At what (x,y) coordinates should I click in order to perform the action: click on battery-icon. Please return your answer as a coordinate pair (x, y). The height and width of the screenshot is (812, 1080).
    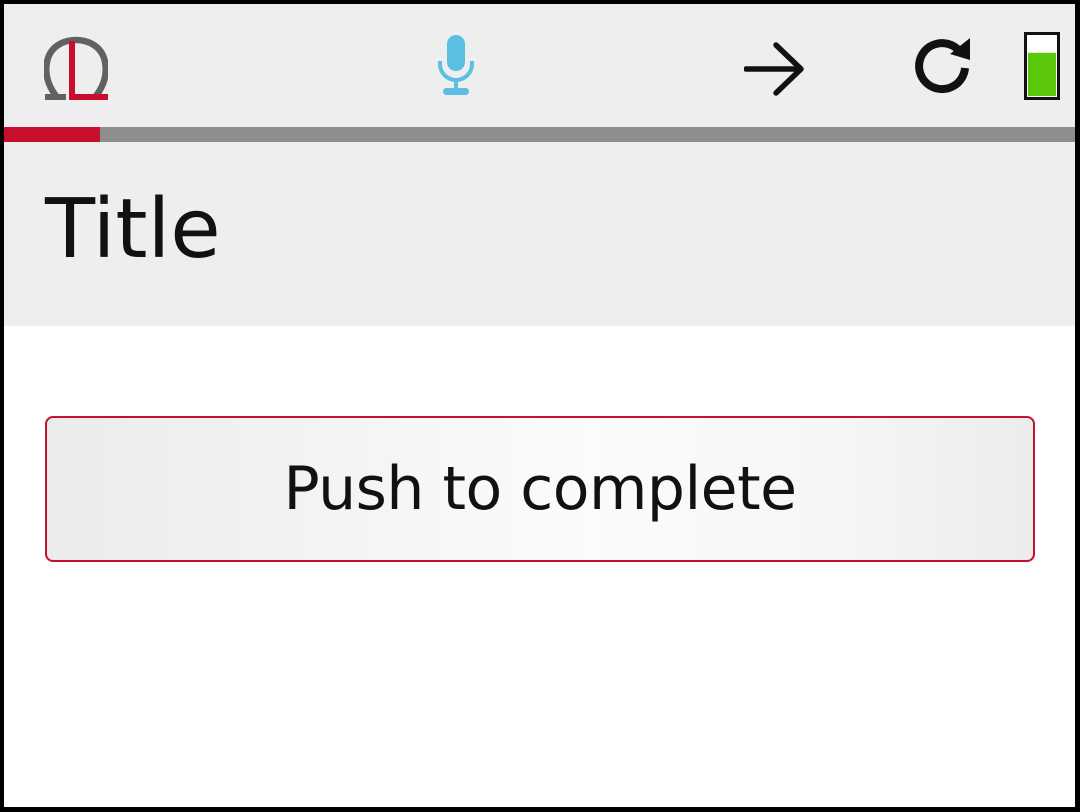
    Looking at the image, I should click on (1042, 66).